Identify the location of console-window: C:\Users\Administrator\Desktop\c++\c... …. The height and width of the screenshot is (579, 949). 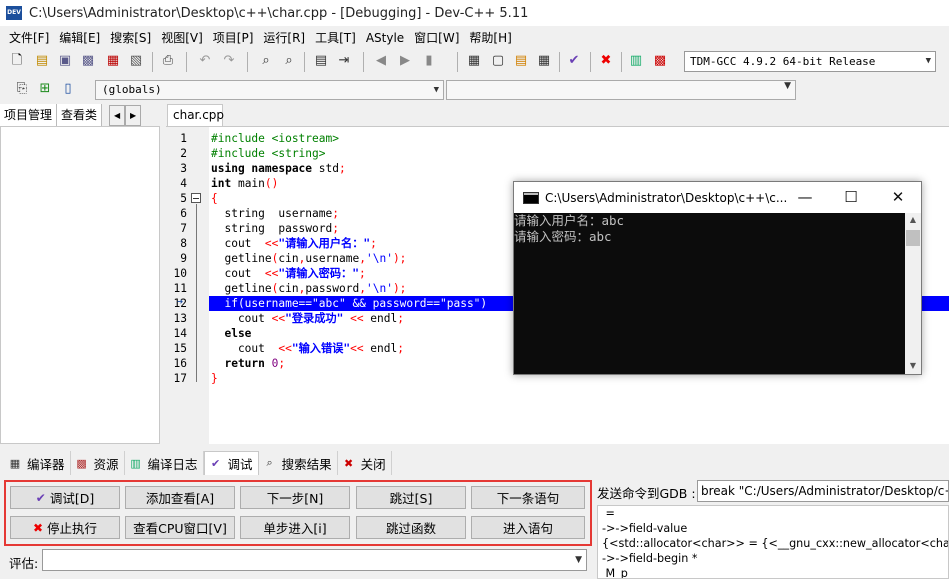
(717, 278).